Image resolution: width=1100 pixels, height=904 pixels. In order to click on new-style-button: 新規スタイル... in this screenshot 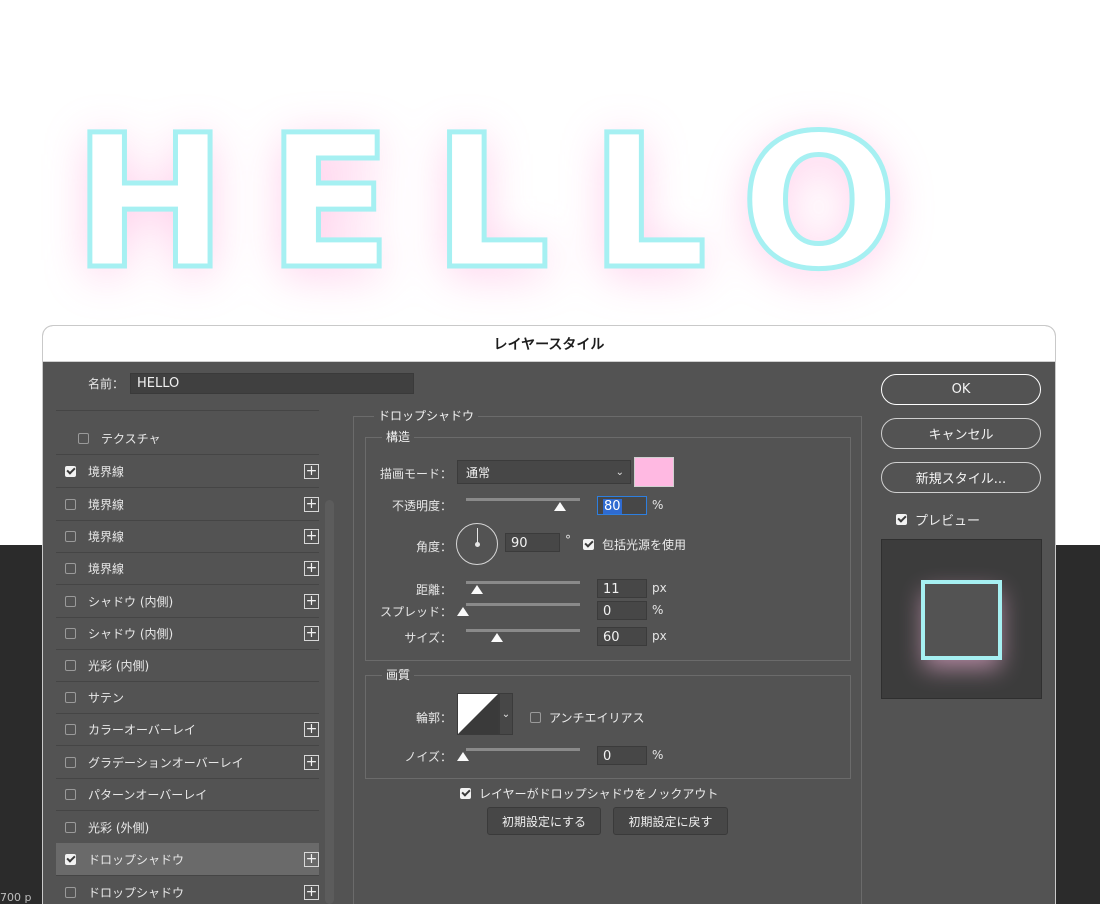, I will do `click(961, 477)`.